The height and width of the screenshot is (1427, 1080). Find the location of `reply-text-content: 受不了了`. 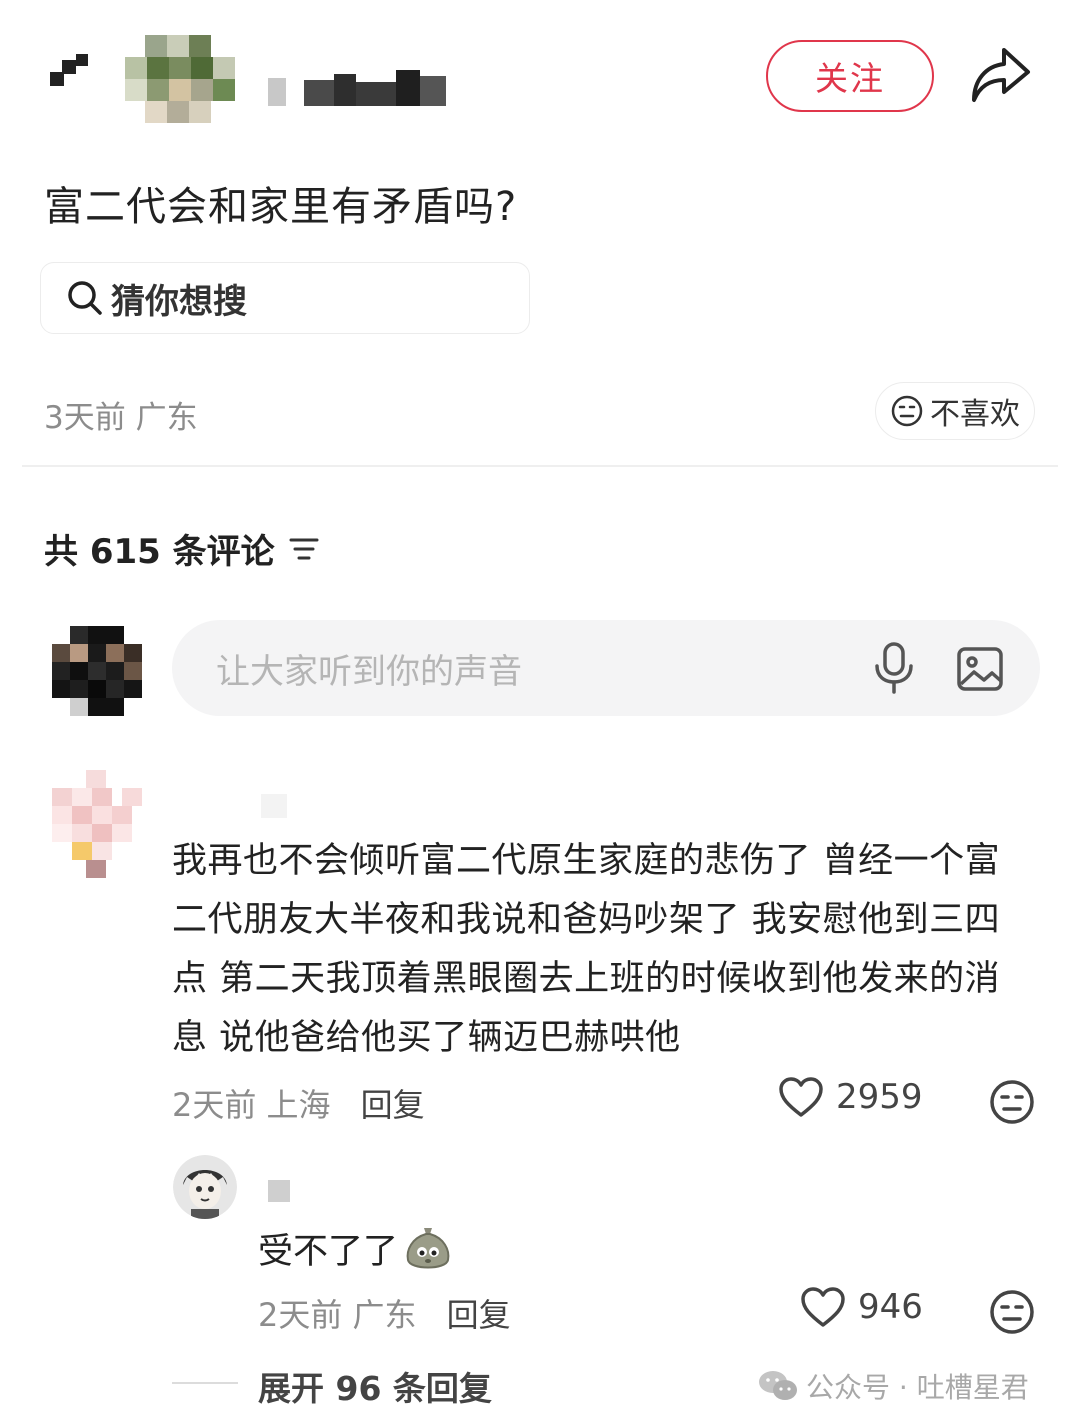

reply-text-content: 受不了了 is located at coordinates (328, 1251).